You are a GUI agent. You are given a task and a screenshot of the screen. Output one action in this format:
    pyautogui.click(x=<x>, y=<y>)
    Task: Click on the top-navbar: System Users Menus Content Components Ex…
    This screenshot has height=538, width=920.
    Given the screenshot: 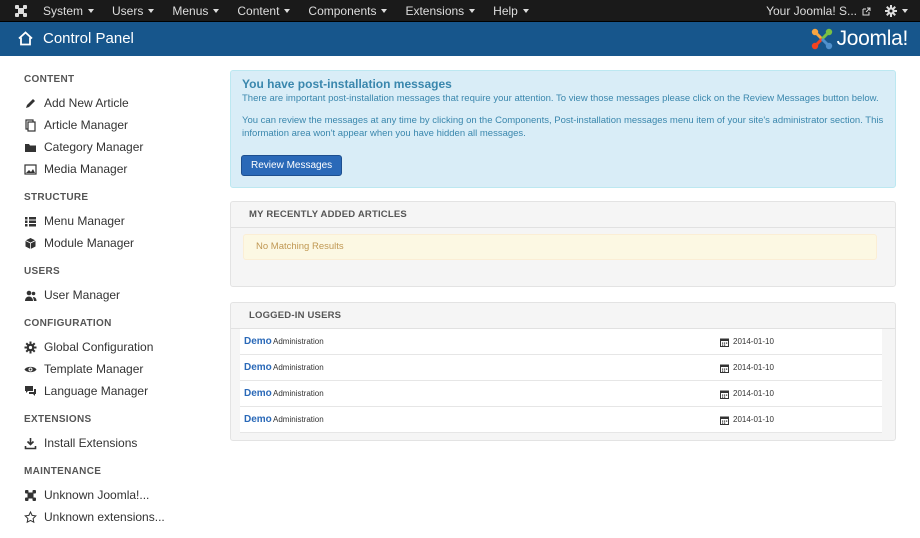 What is the action you would take?
    pyautogui.click(x=460, y=11)
    